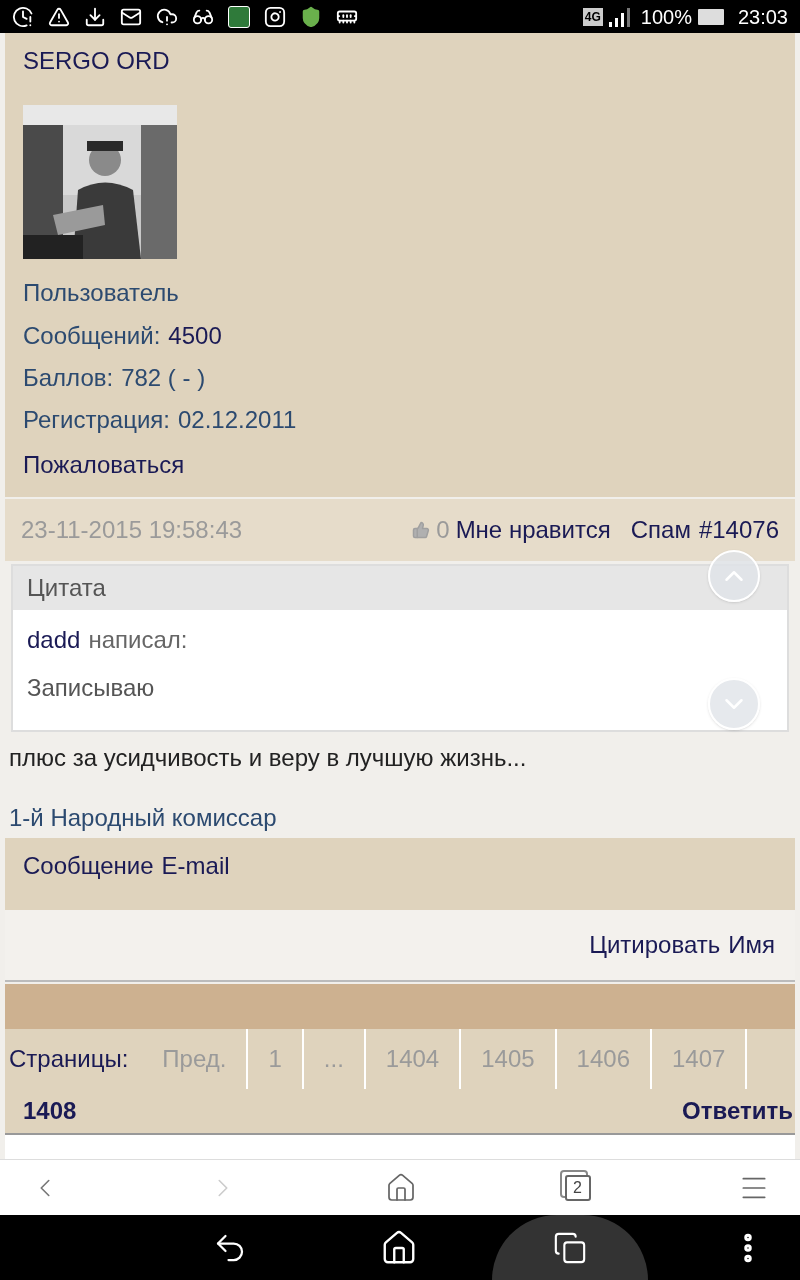 This screenshot has width=800, height=1280. I want to click on quote-text: Записываю, so click(91, 688).